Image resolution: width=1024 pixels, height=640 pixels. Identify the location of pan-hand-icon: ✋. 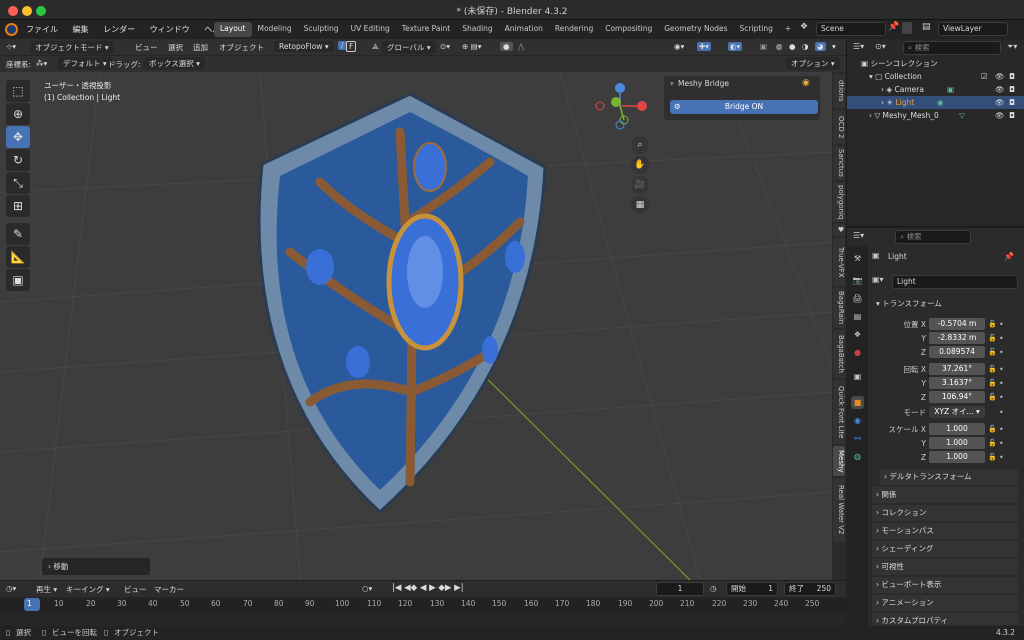
(640, 165).